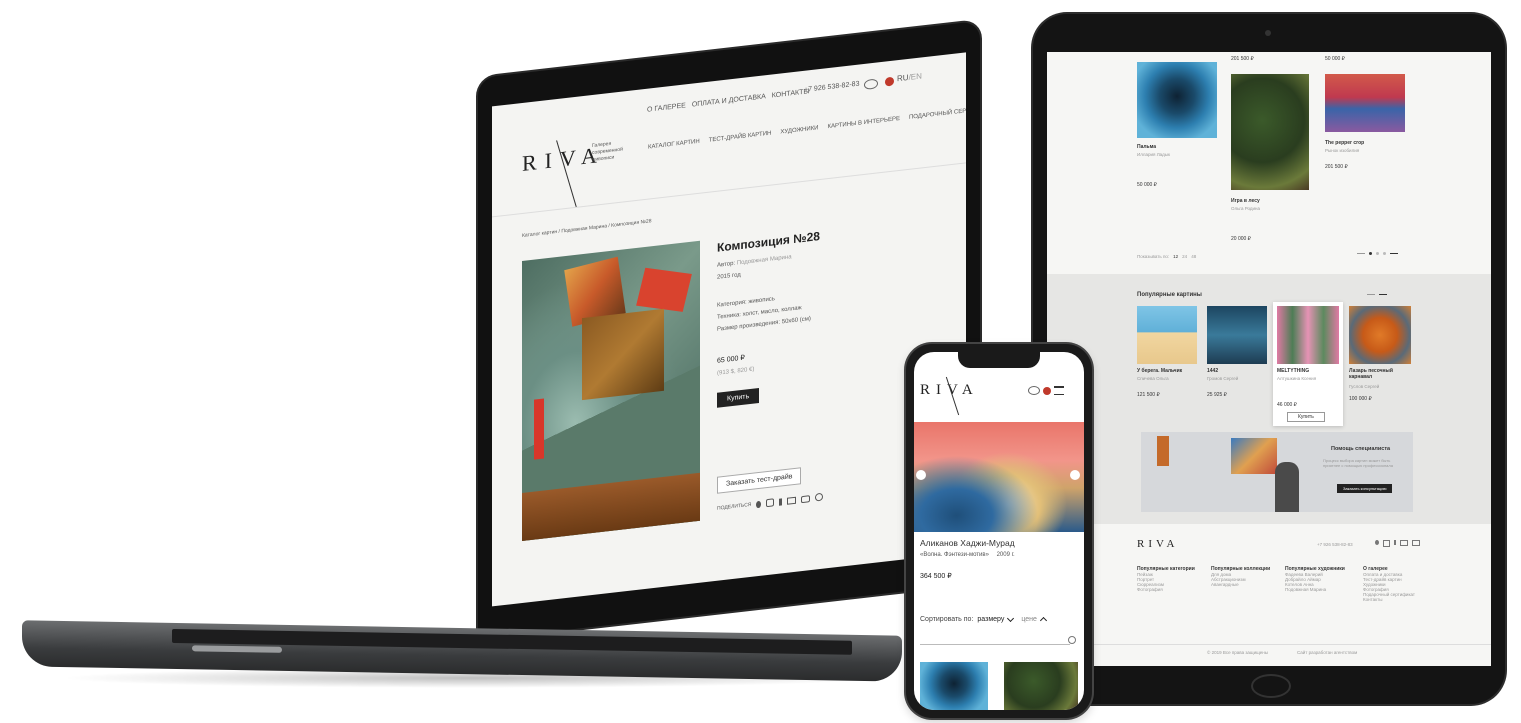 This screenshot has height=723, width=1521. Describe the element at coordinates (1059, 390) in the screenshot. I see `menu-icon` at that location.